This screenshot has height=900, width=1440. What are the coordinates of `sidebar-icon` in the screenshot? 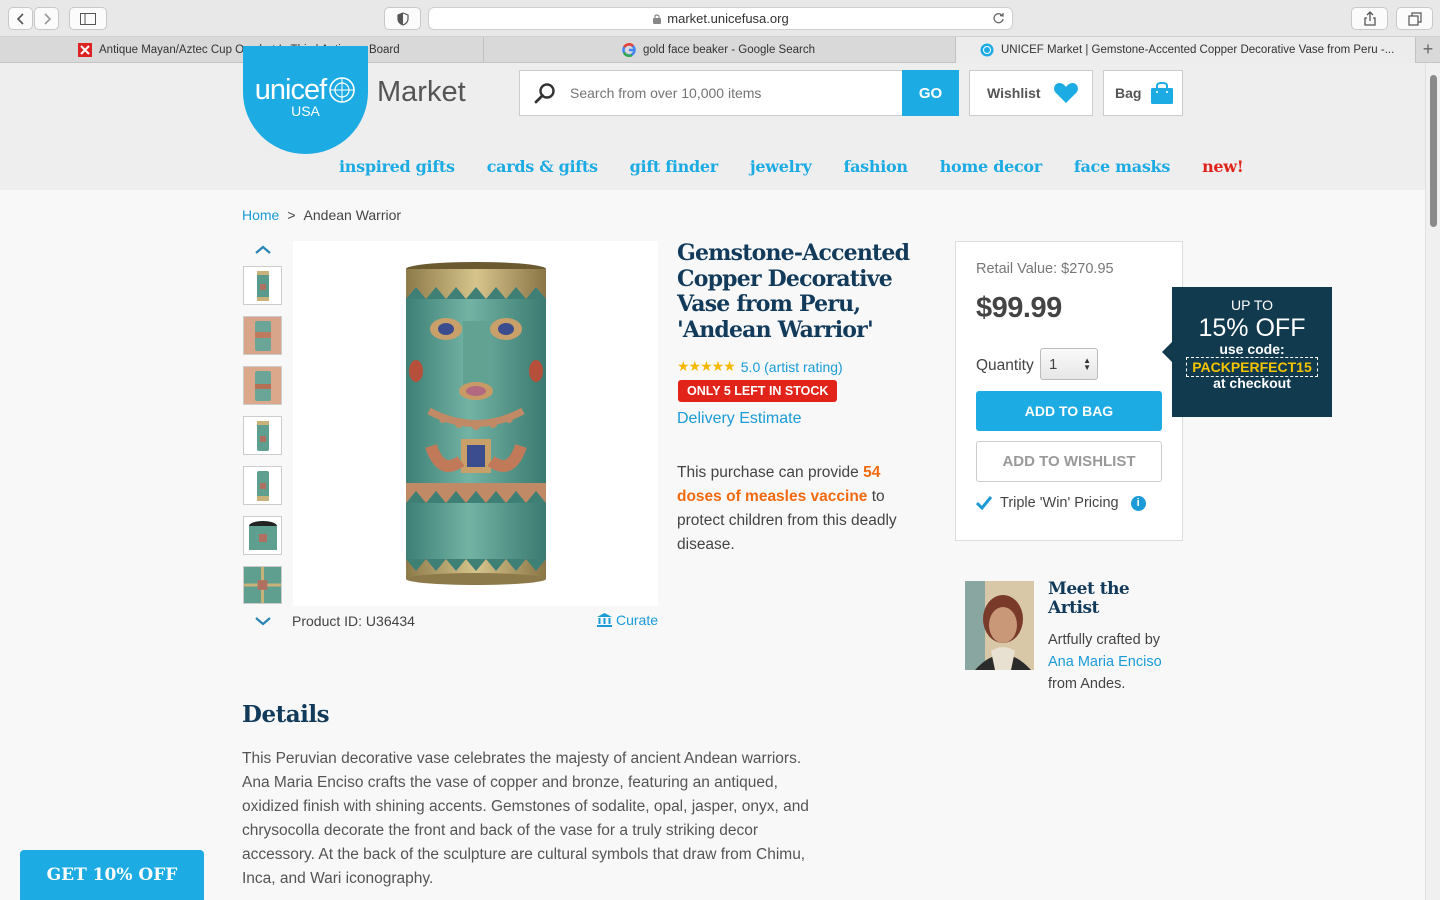 It's located at (88, 18).